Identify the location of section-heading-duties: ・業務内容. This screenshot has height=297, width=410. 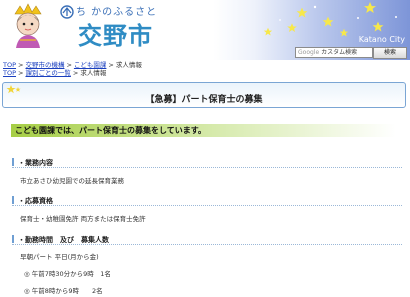
(207, 162).